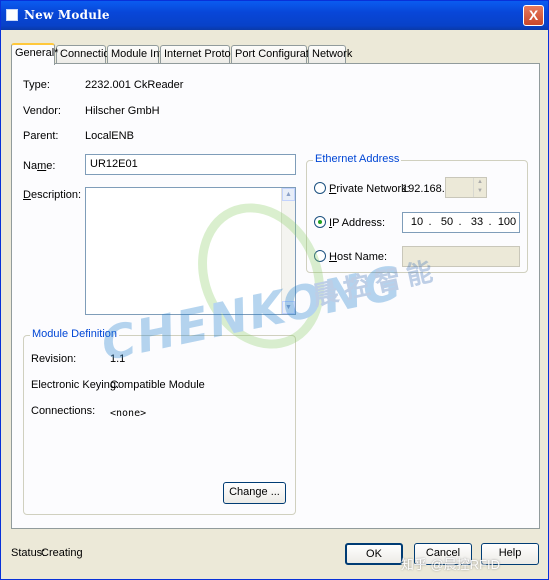 This screenshot has height=580, width=549. What do you see at coordinates (479, 187) in the screenshot?
I see `spinner-arrows-icon: ▲ ▼` at bounding box center [479, 187].